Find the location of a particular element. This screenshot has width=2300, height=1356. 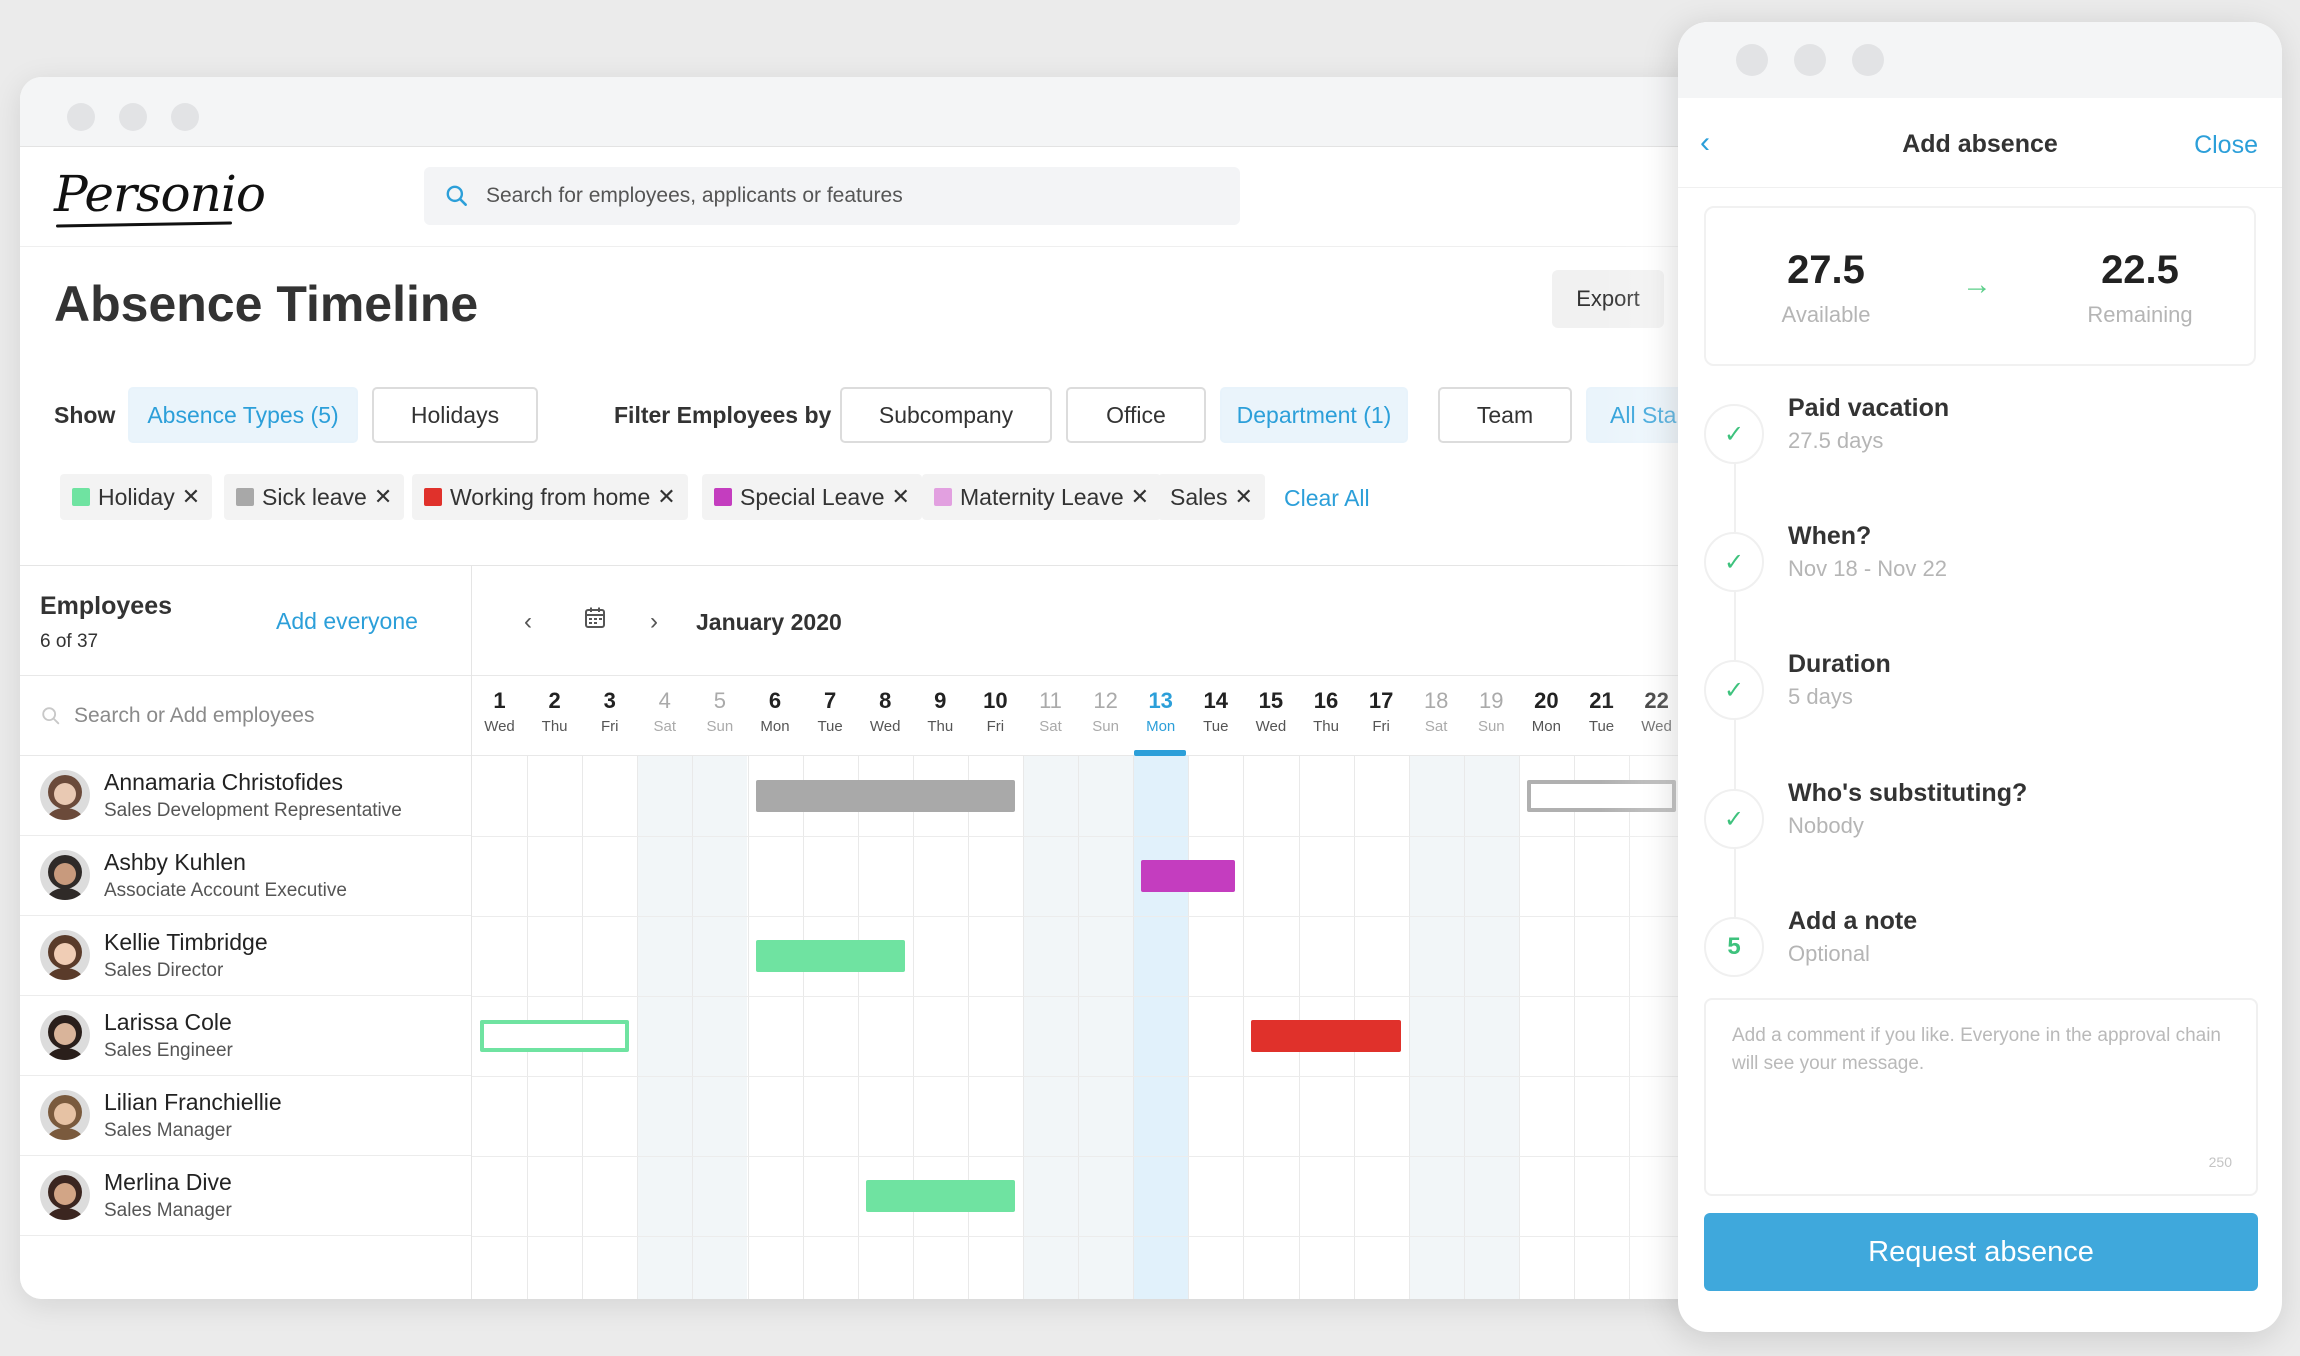

tag-sales: Sales ✕ is located at coordinates (1211, 497).